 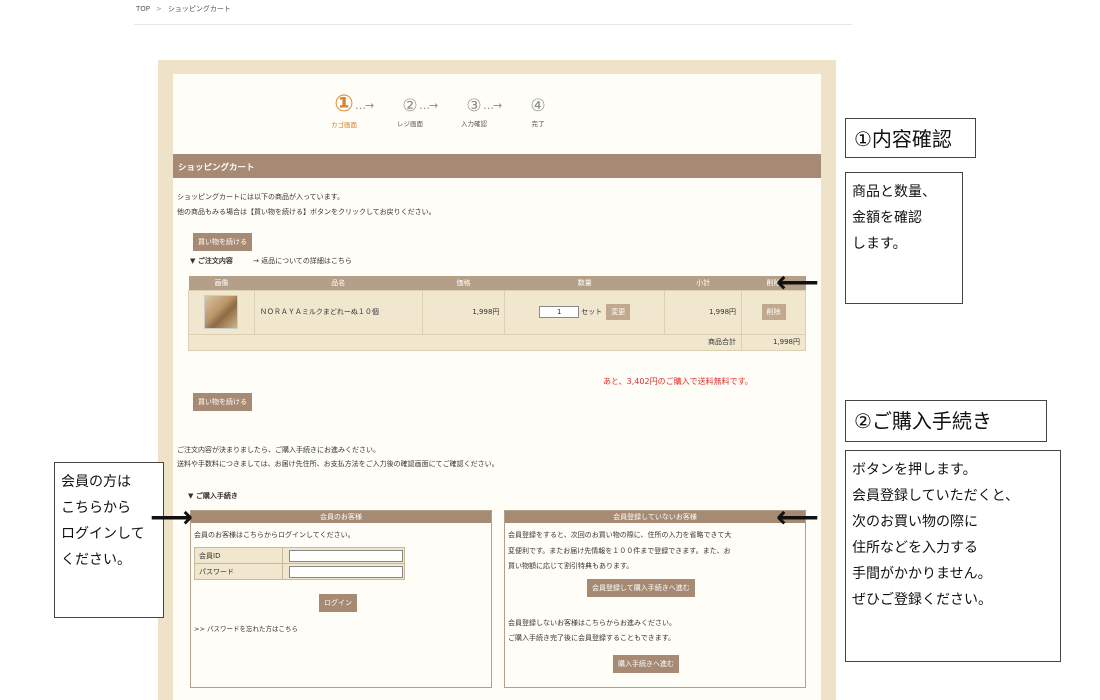 I want to click on continue-shopping-button: 買い物を続ける, so click(x=222, y=242).